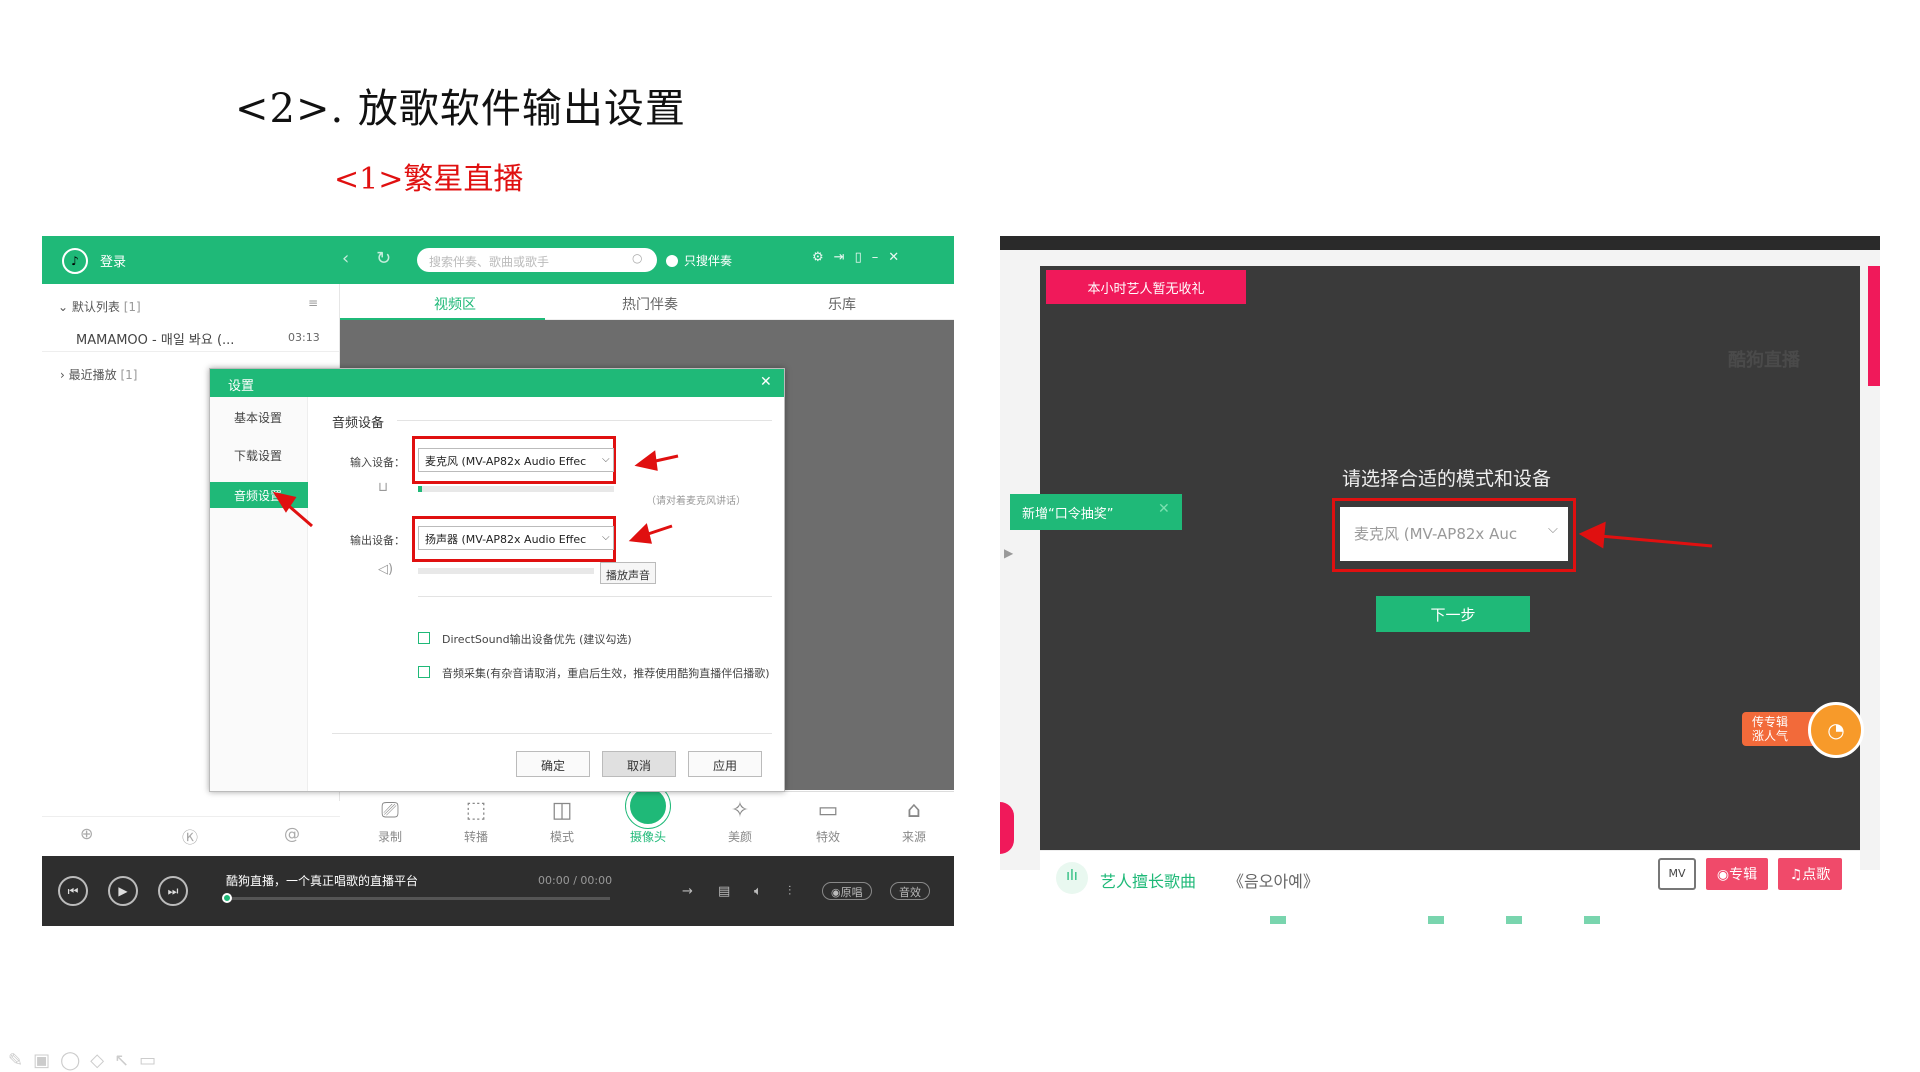 This screenshot has width=1920, height=1072. What do you see at coordinates (87, 1060) in the screenshot?
I see `slide-tool-icons: ✎▣◯◇↖▭` at bounding box center [87, 1060].